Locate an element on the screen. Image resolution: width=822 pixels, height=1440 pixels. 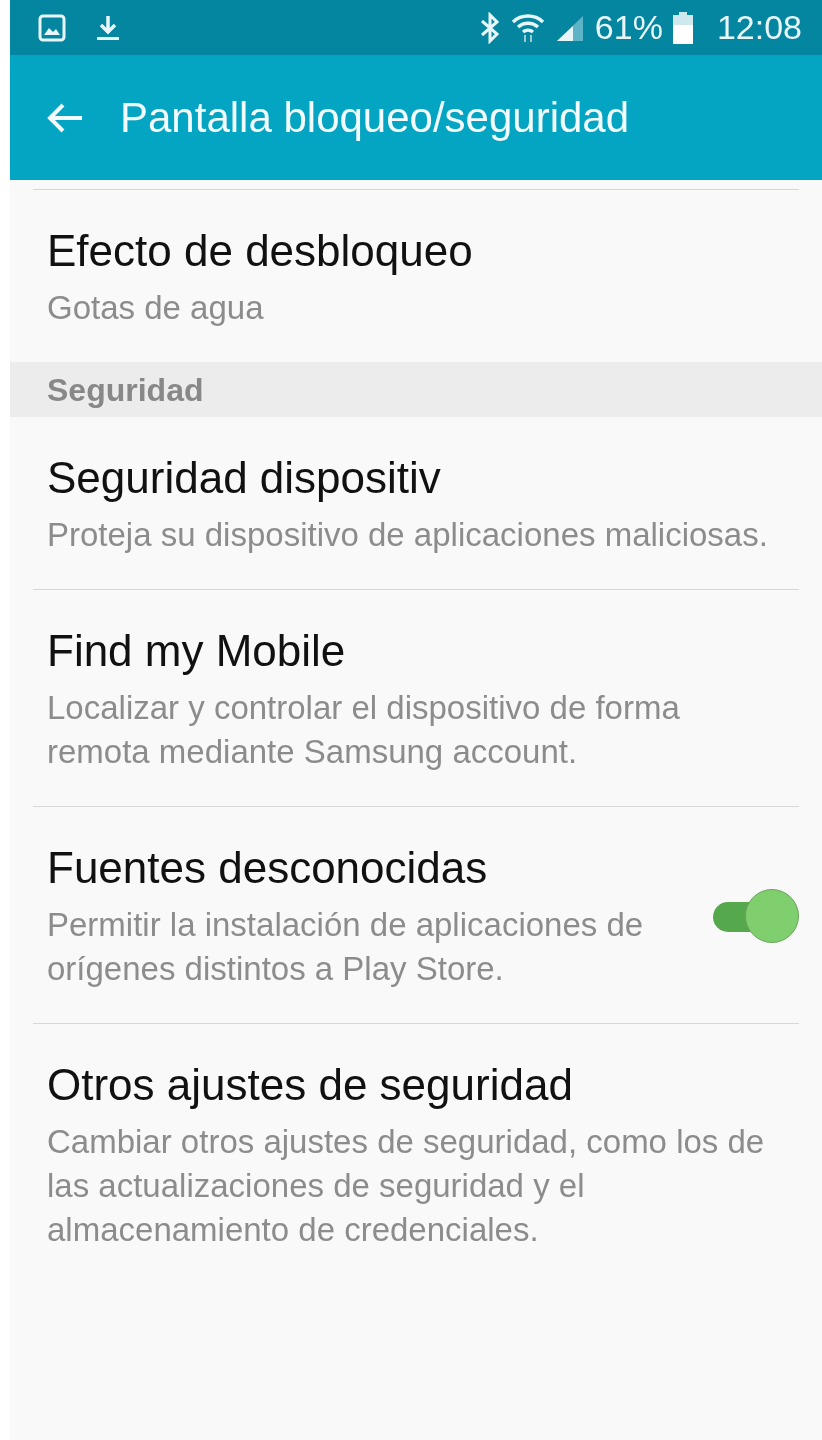
bluetooth-icon is located at coordinates (489, 27).